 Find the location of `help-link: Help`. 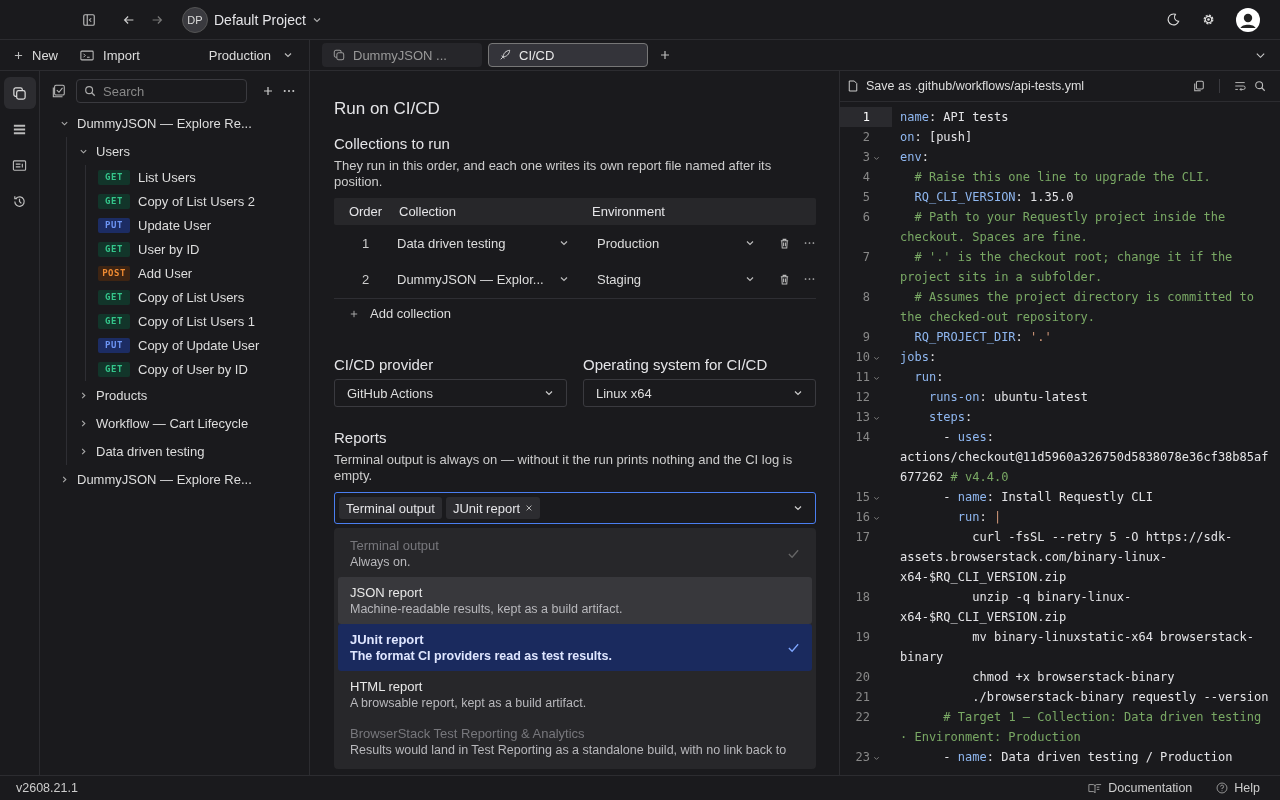

help-link: Help is located at coordinates (1238, 788).